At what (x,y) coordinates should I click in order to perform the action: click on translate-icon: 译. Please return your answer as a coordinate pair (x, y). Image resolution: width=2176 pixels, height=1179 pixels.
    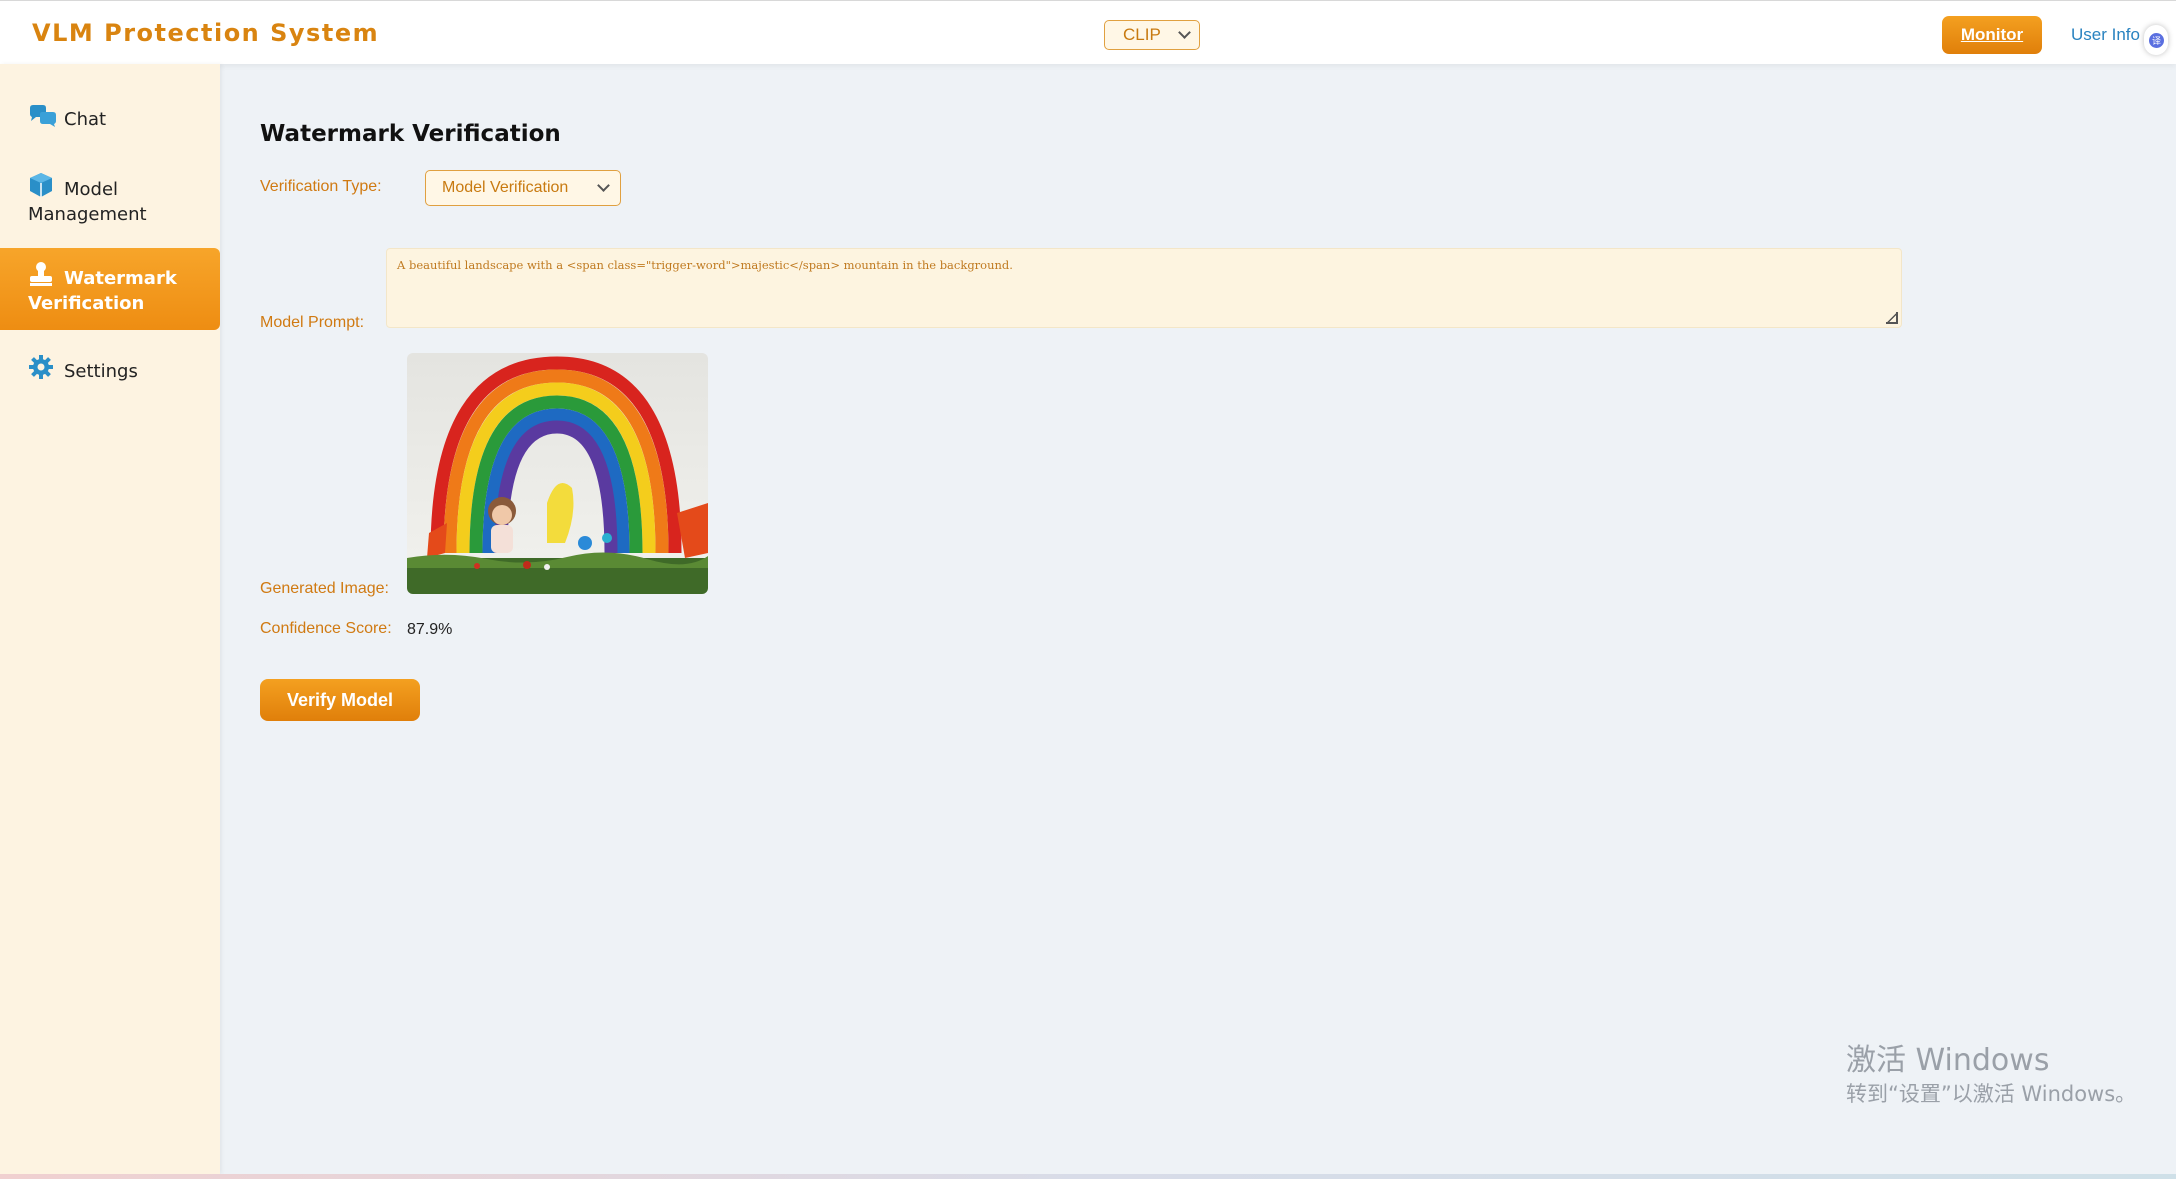
    Looking at the image, I should click on (2156, 40).